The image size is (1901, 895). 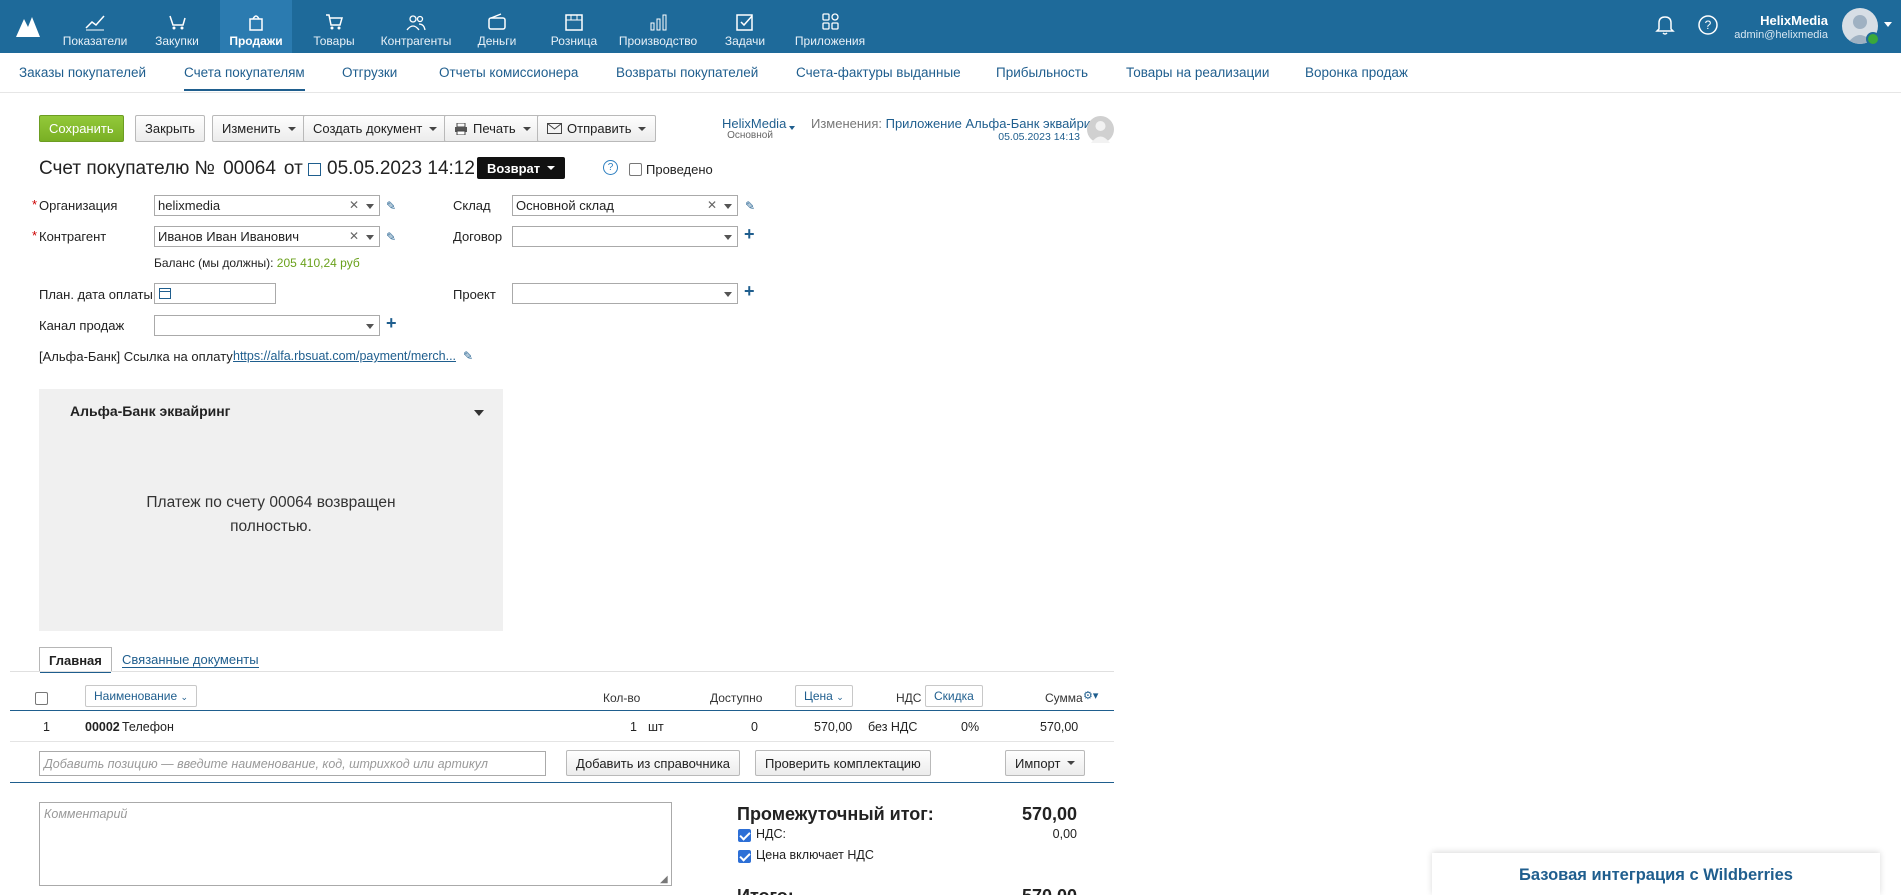 What do you see at coordinates (375, 128) in the screenshot?
I see `create-document-button: Создать документ` at bounding box center [375, 128].